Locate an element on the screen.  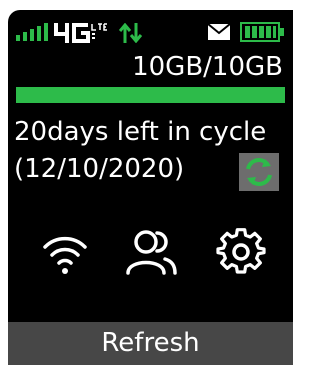
data-transfer-arrows-icon is located at coordinates (131, 33).